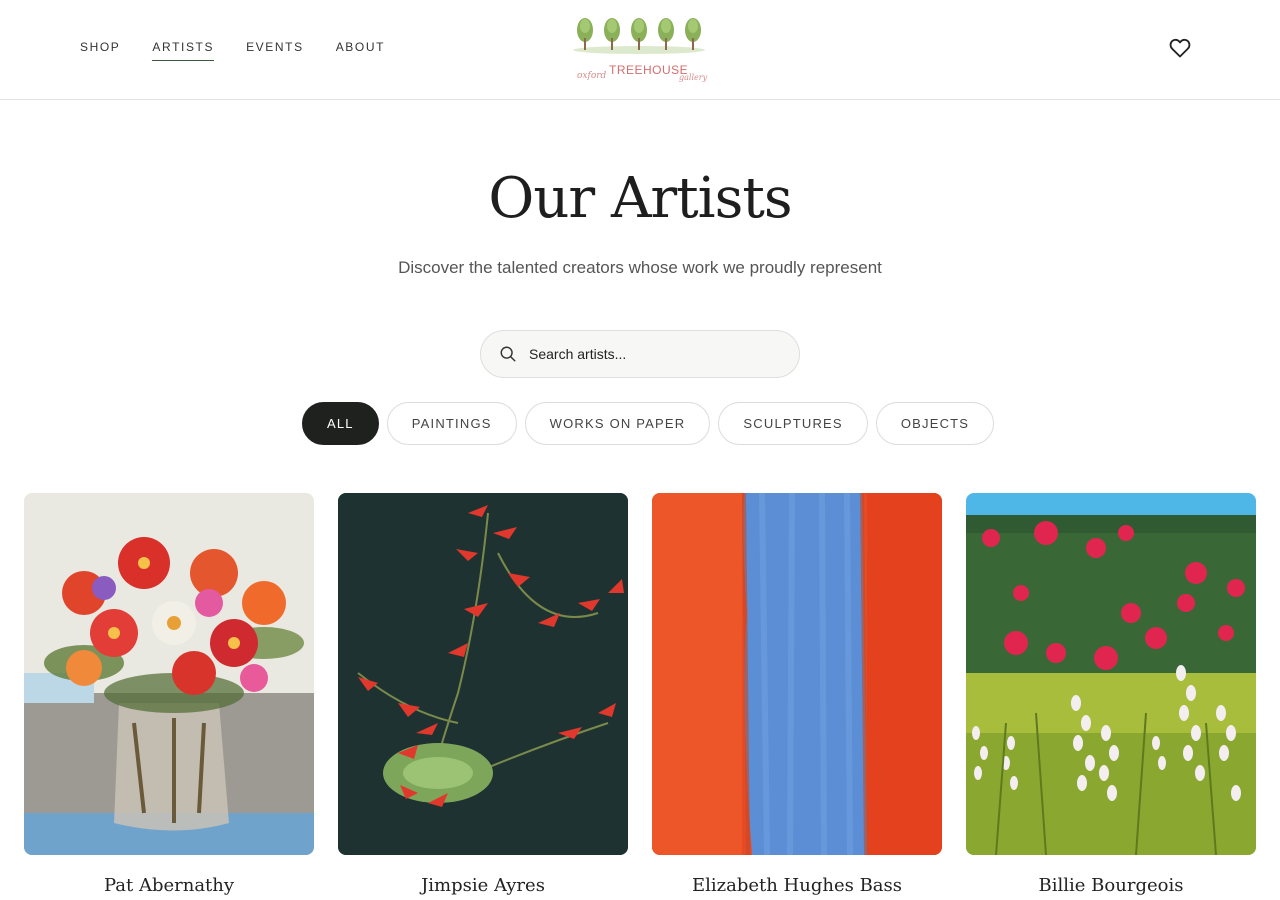 This screenshot has width=1280, height=900. I want to click on filter-all: ALL, so click(340, 423).